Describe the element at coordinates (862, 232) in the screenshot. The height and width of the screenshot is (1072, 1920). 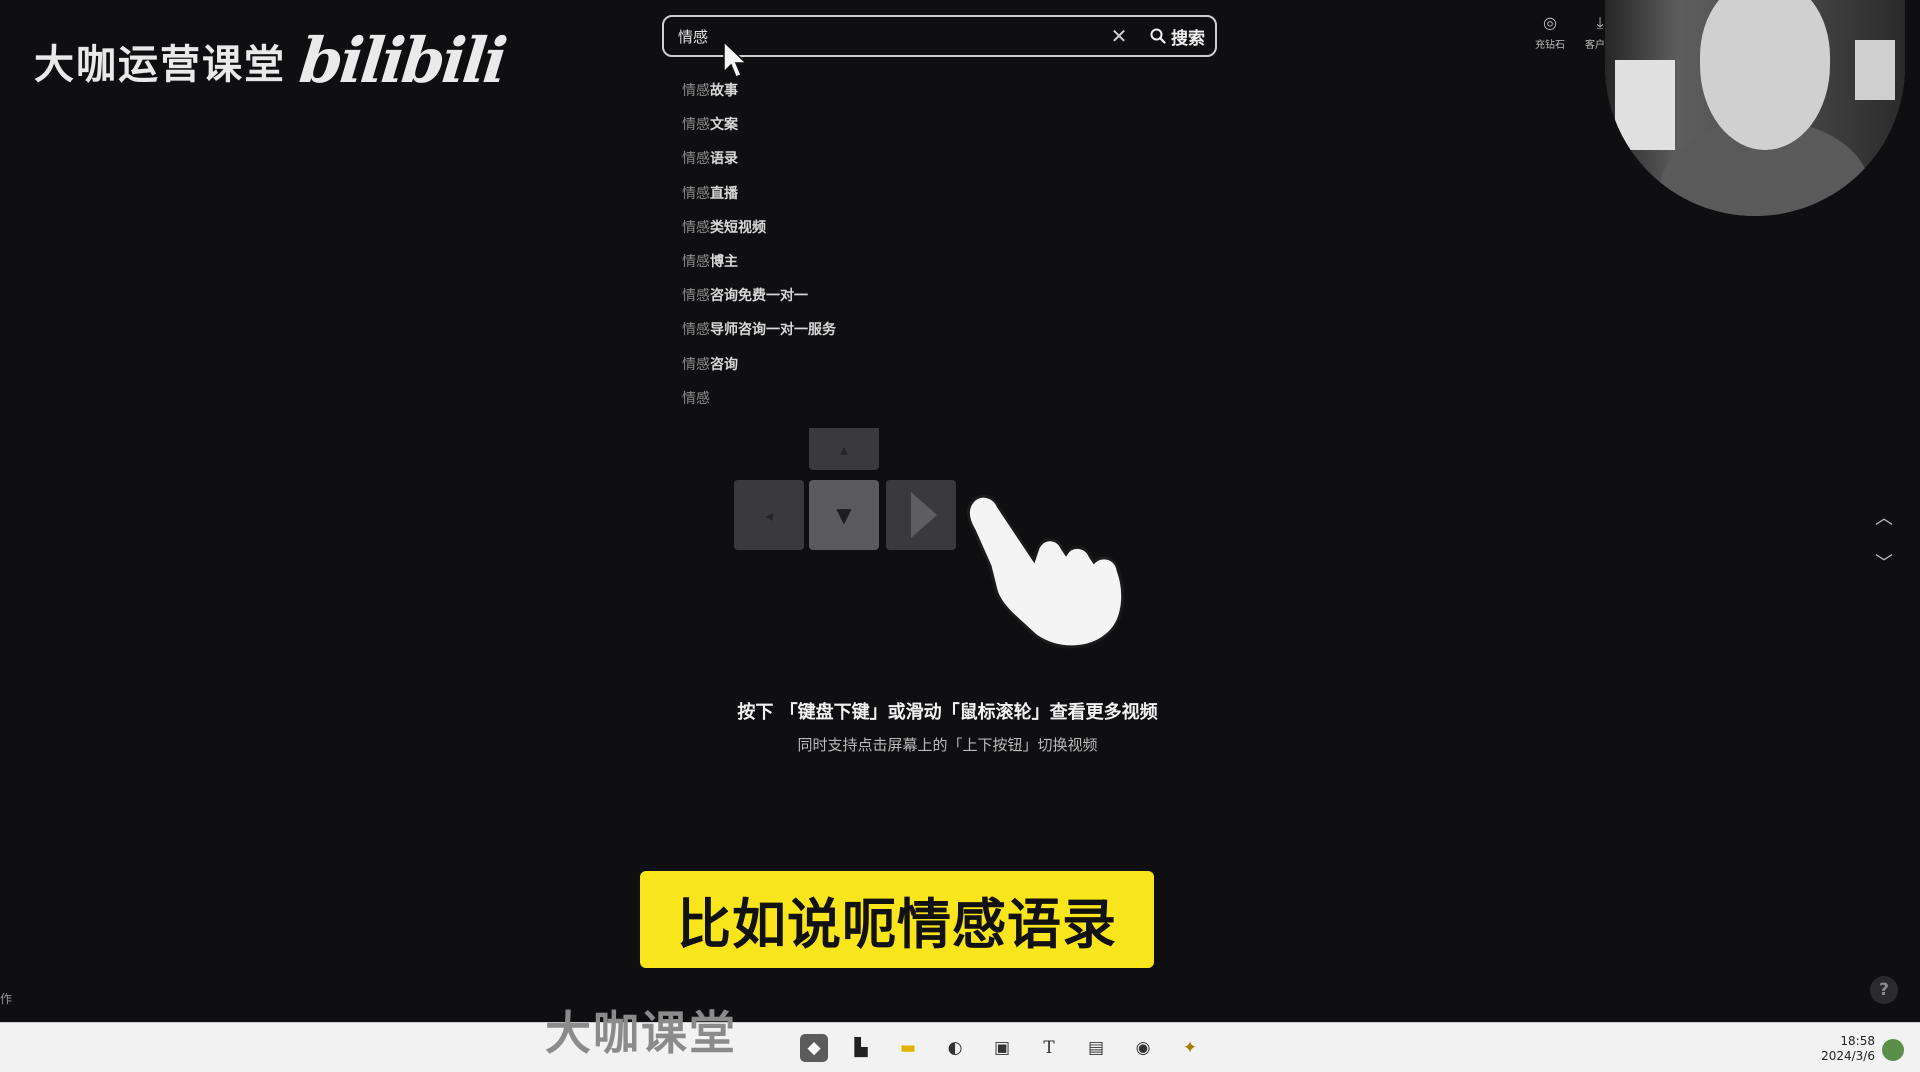
I see `suggestion-item: 情感类短视频` at that location.